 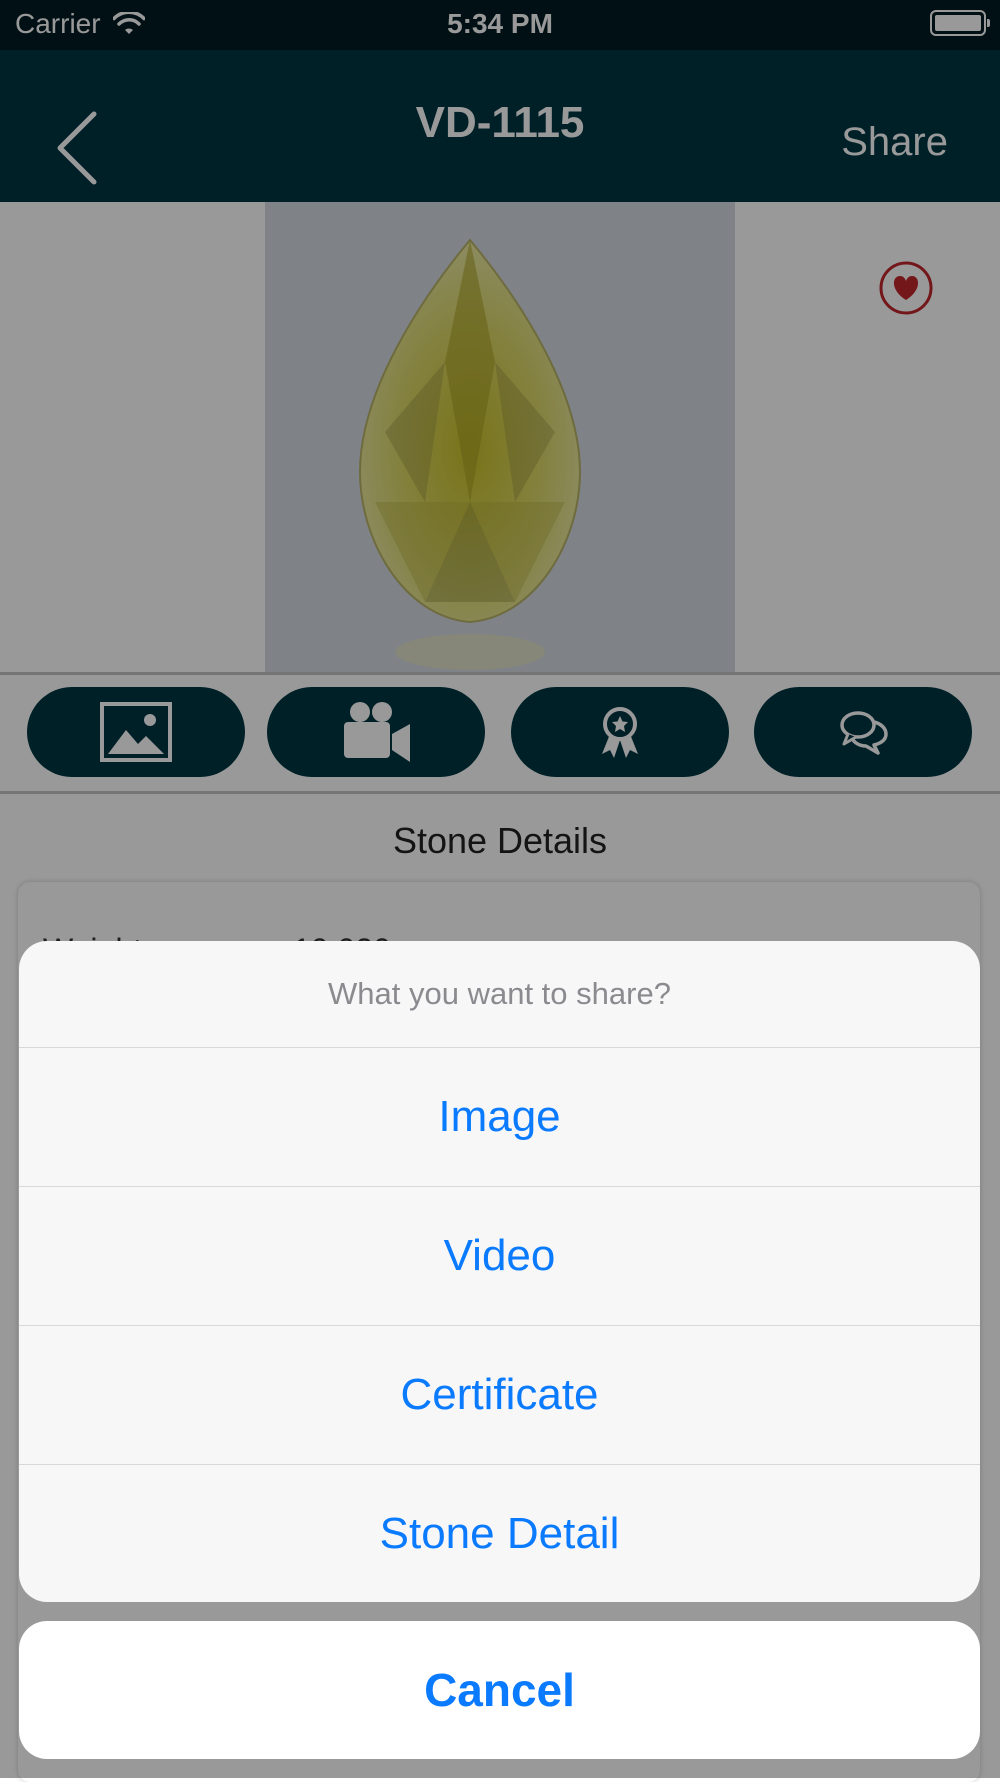 I want to click on share-option-image: Image, so click(x=499, y=1117).